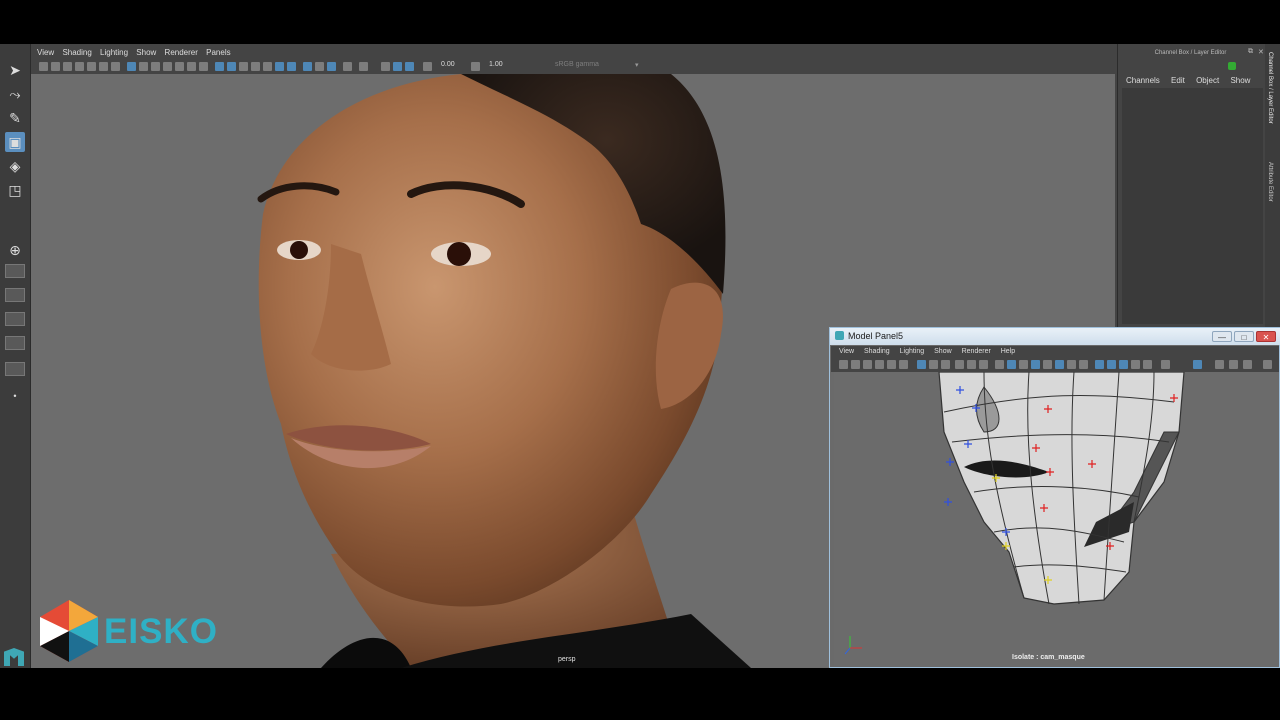 The height and width of the screenshot is (720, 1280). Describe the element at coordinates (1270, 88) in the screenshot. I see `tab-channel-box: Channel Box / Layer Editor` at that location.